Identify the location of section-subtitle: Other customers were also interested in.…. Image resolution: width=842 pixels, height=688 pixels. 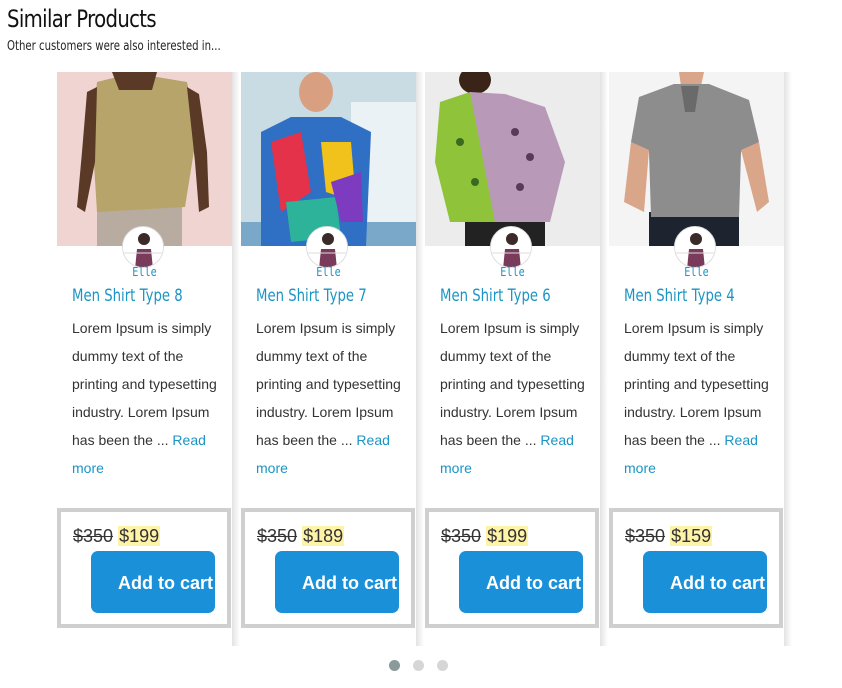
(114, 46).